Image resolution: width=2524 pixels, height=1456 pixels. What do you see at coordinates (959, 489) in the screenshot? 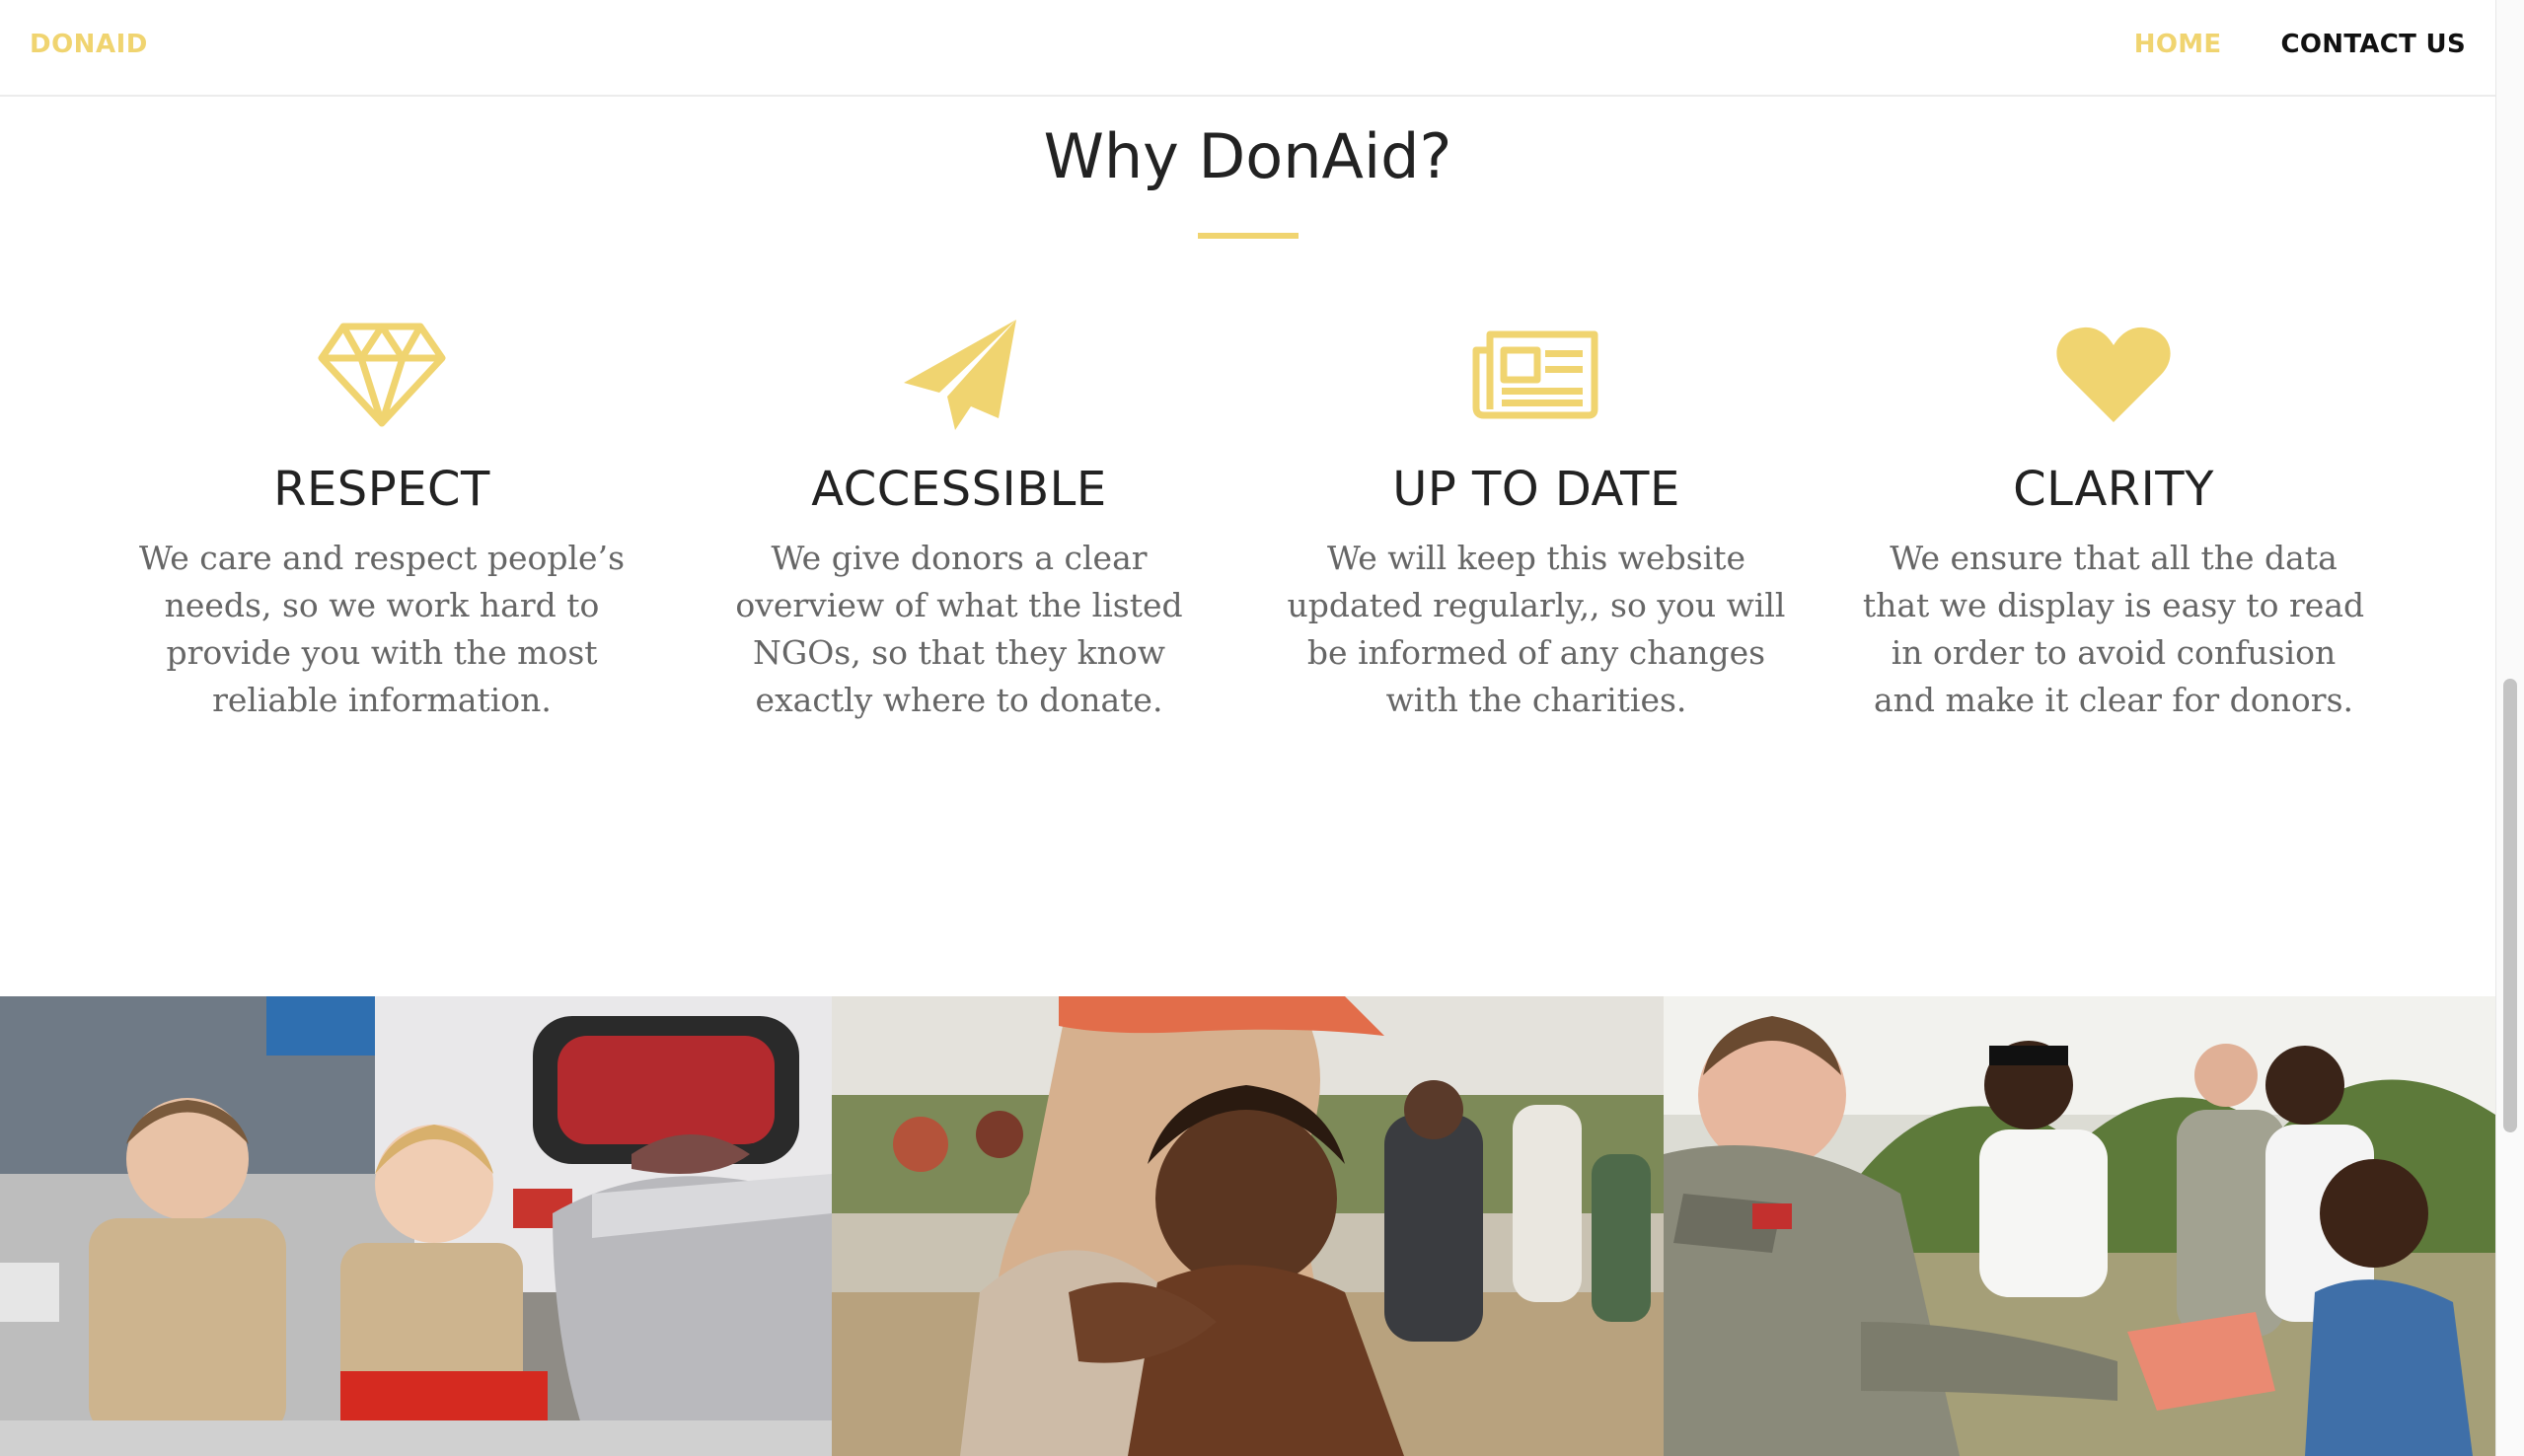
I see `feature-title: ACCESSIBLE` at bounding box center [959, 489].